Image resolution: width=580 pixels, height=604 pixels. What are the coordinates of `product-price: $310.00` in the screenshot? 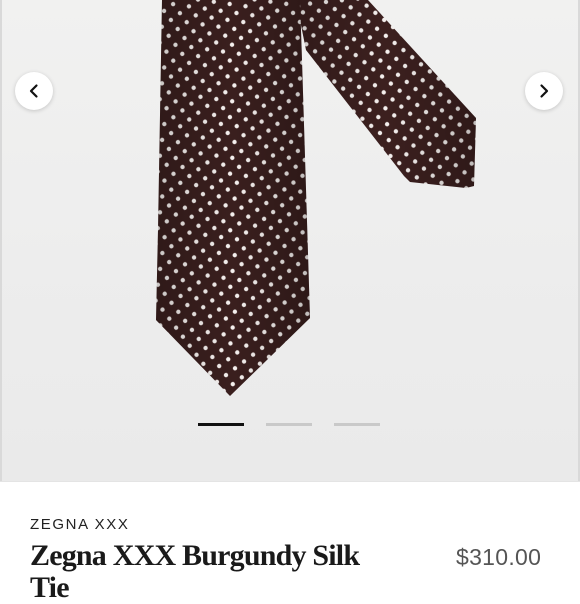 It's located at (499, 557).